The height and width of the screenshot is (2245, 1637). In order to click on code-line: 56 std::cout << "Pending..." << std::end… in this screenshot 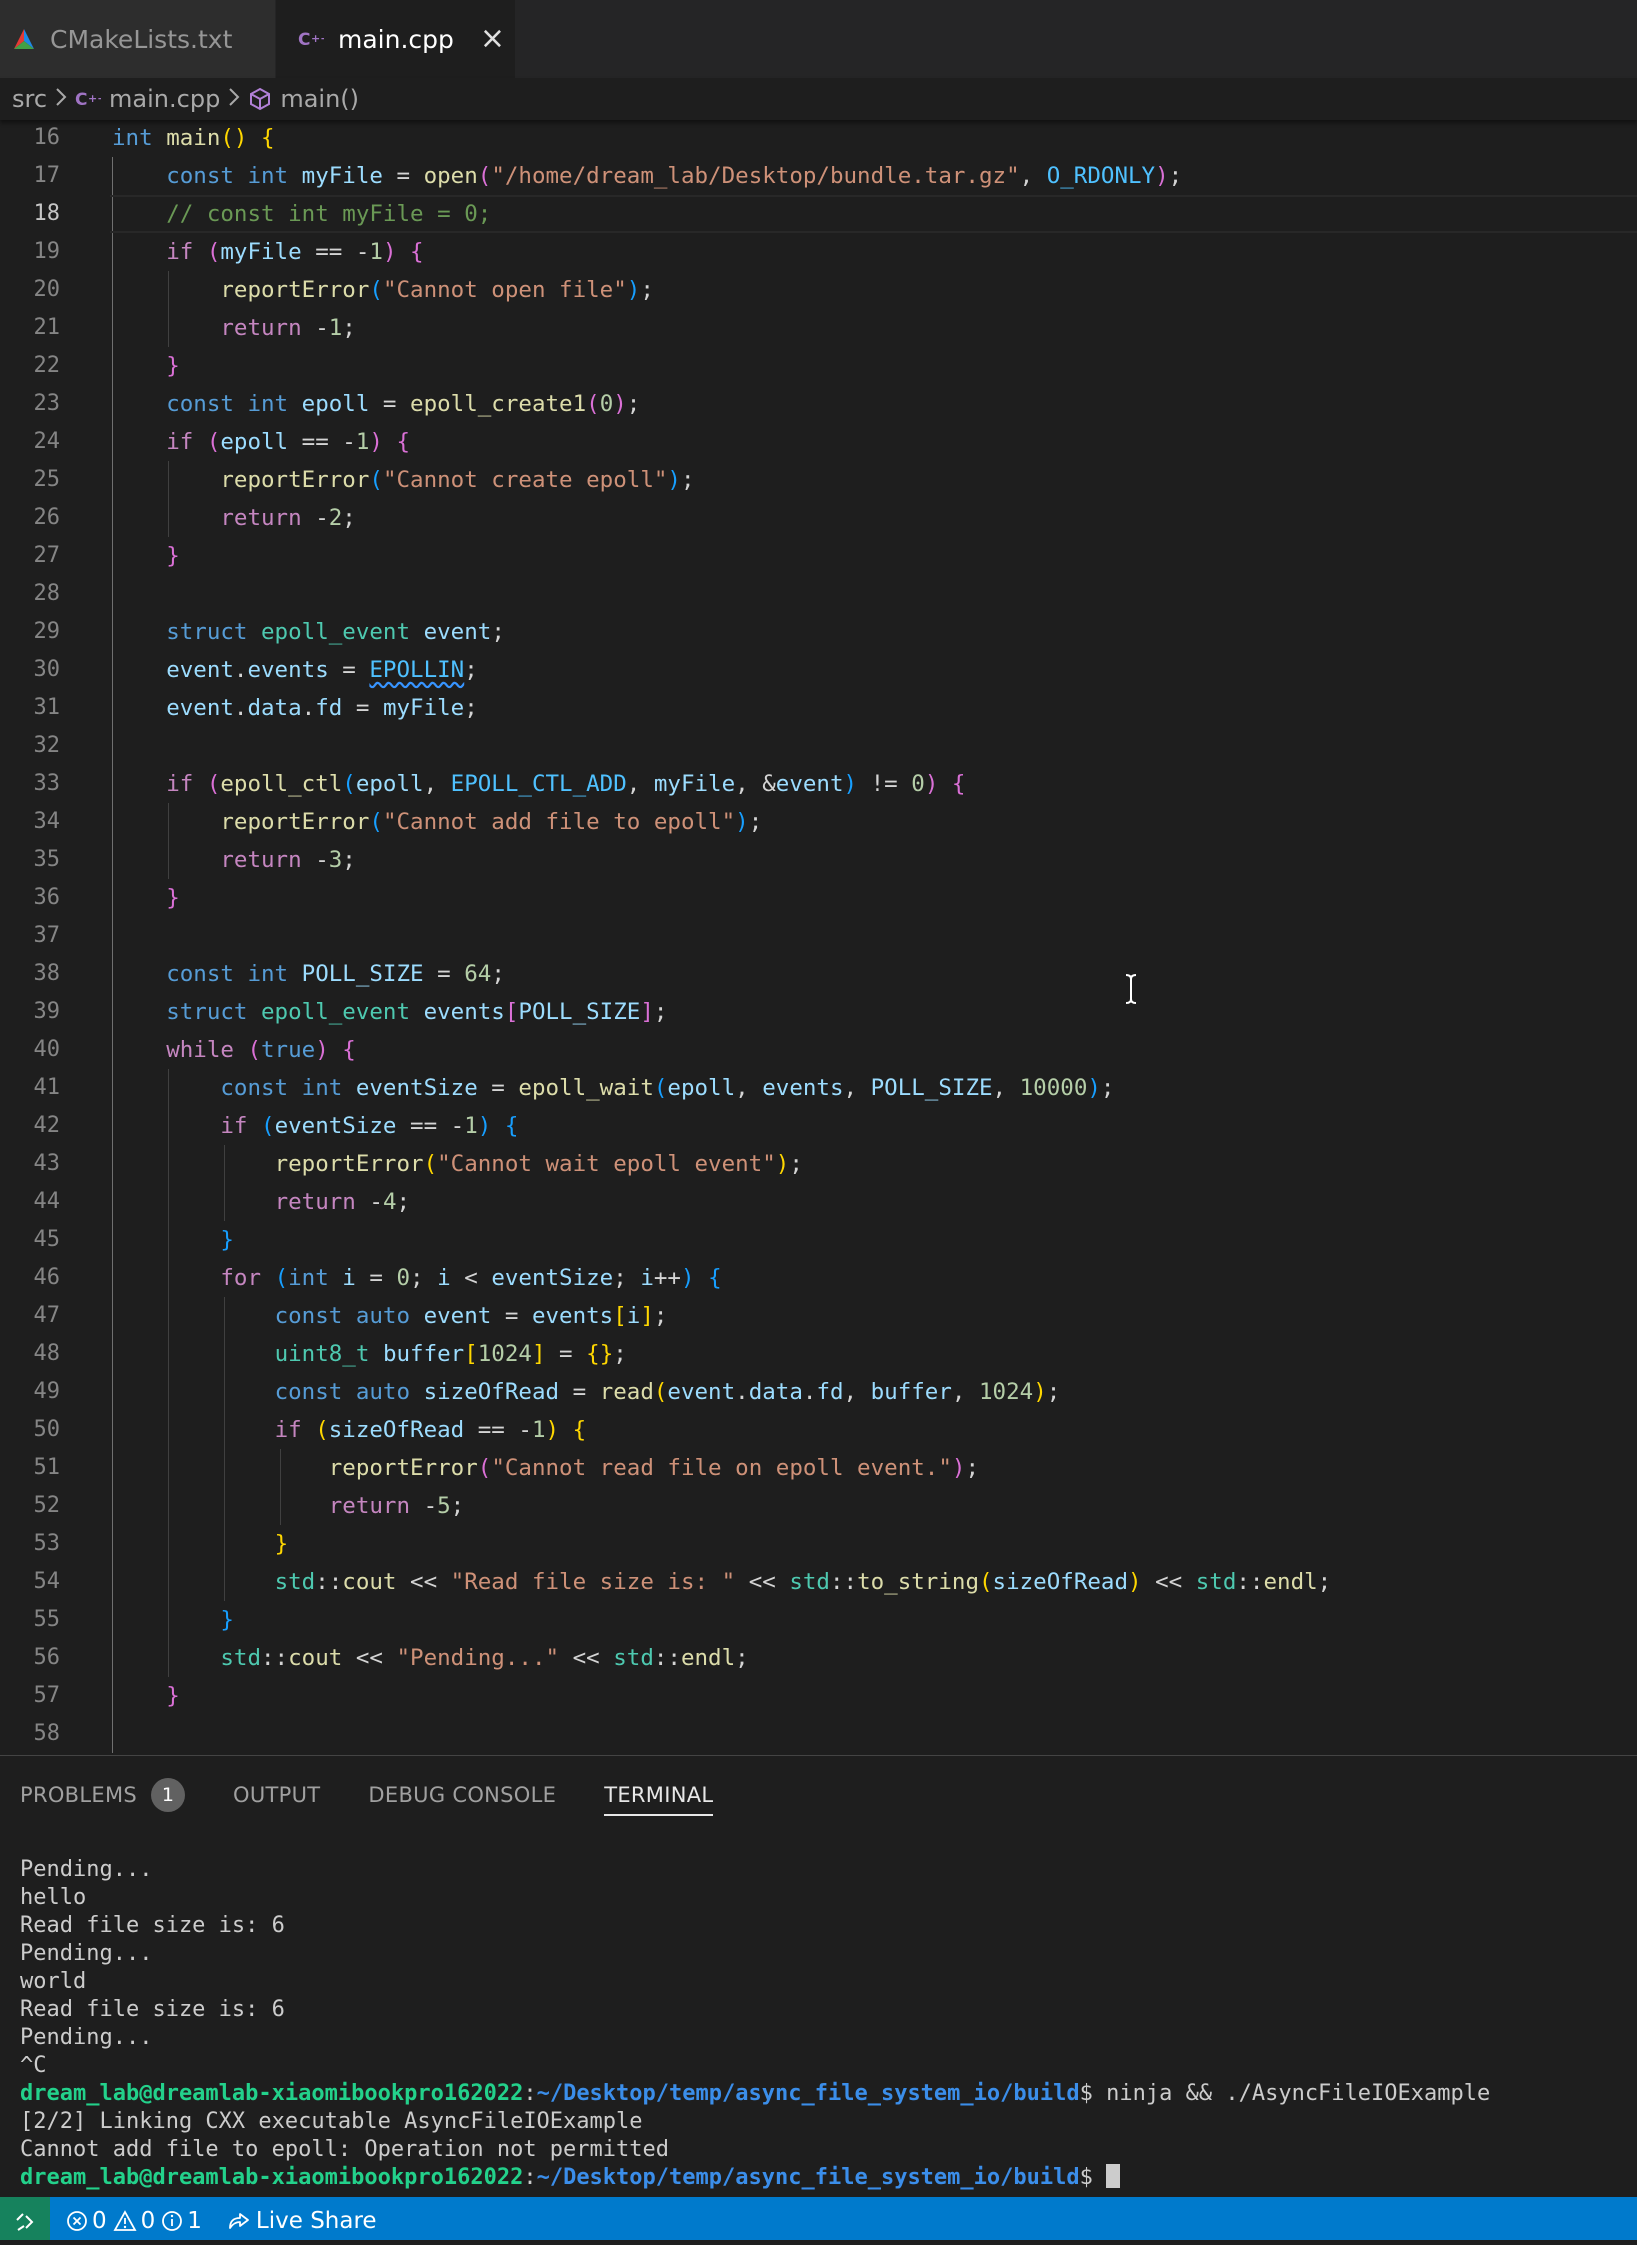, I will do `click(818, 1658)`.